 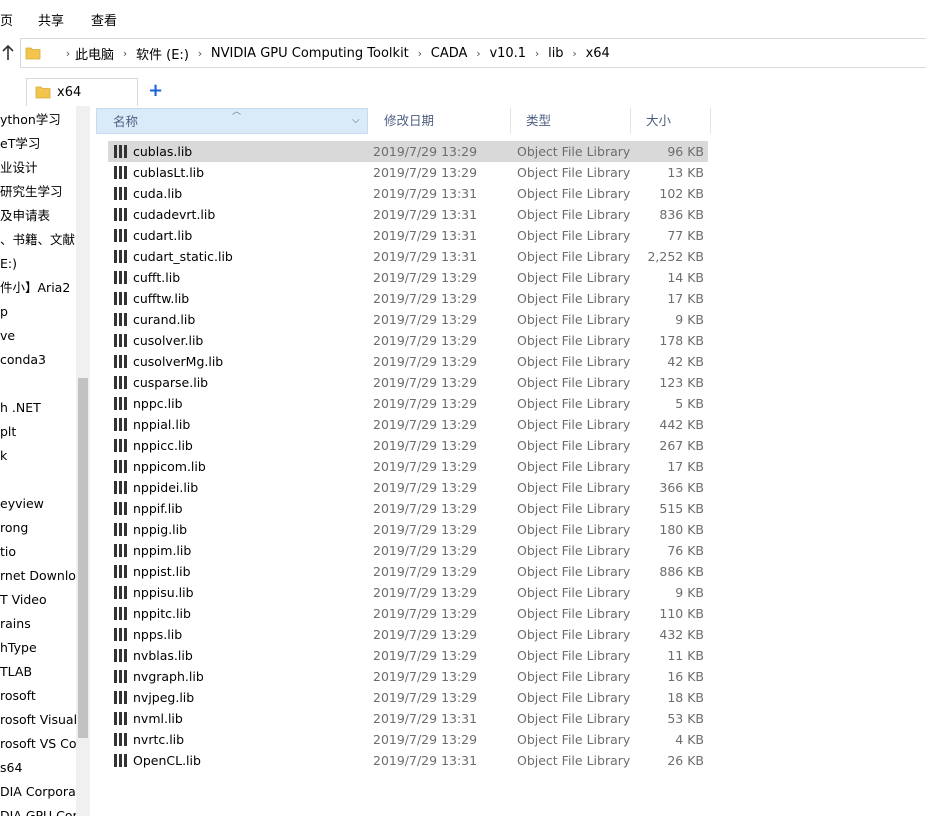 I want to click on file-name: cublasLt.lib, so click(x=169, y=172).